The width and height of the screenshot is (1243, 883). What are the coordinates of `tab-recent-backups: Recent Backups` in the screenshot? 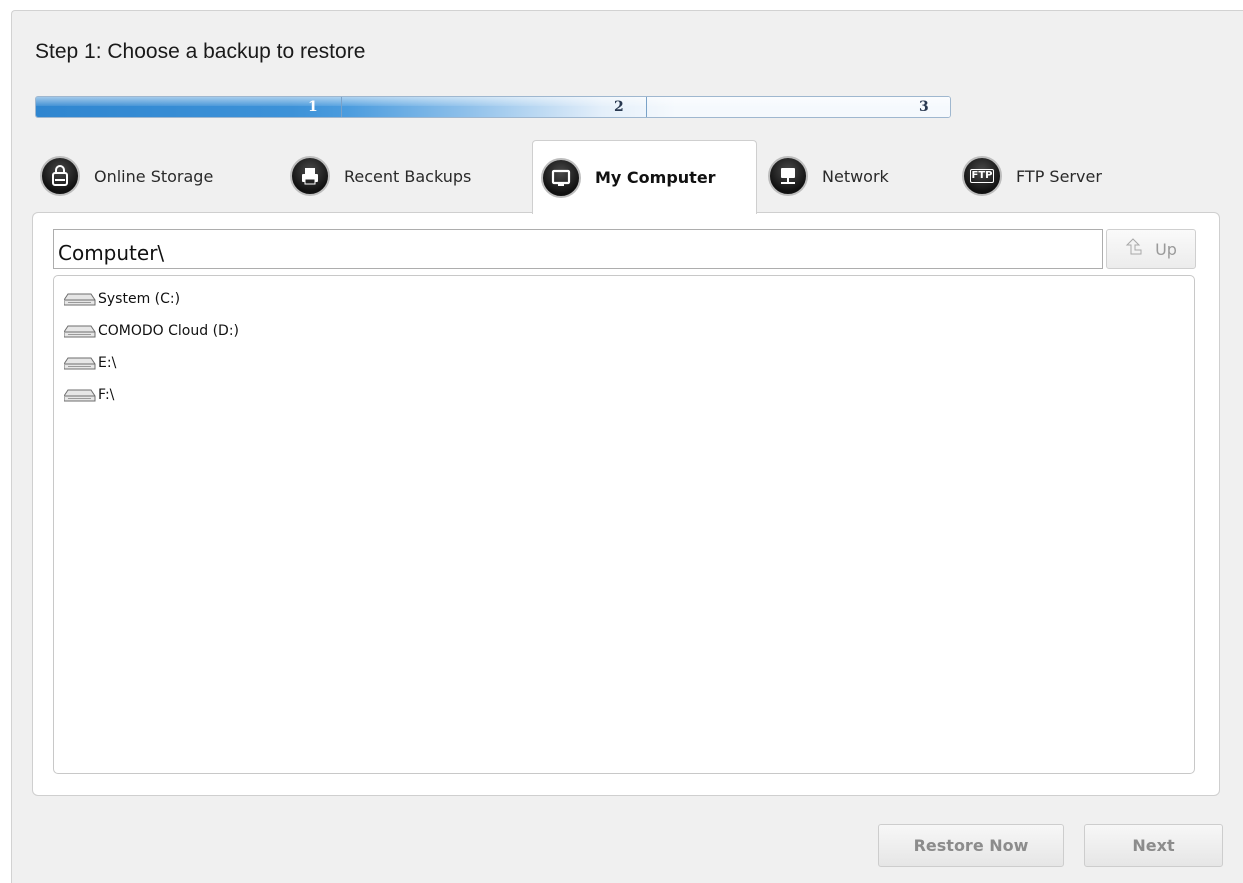 It's located at (380, 176).